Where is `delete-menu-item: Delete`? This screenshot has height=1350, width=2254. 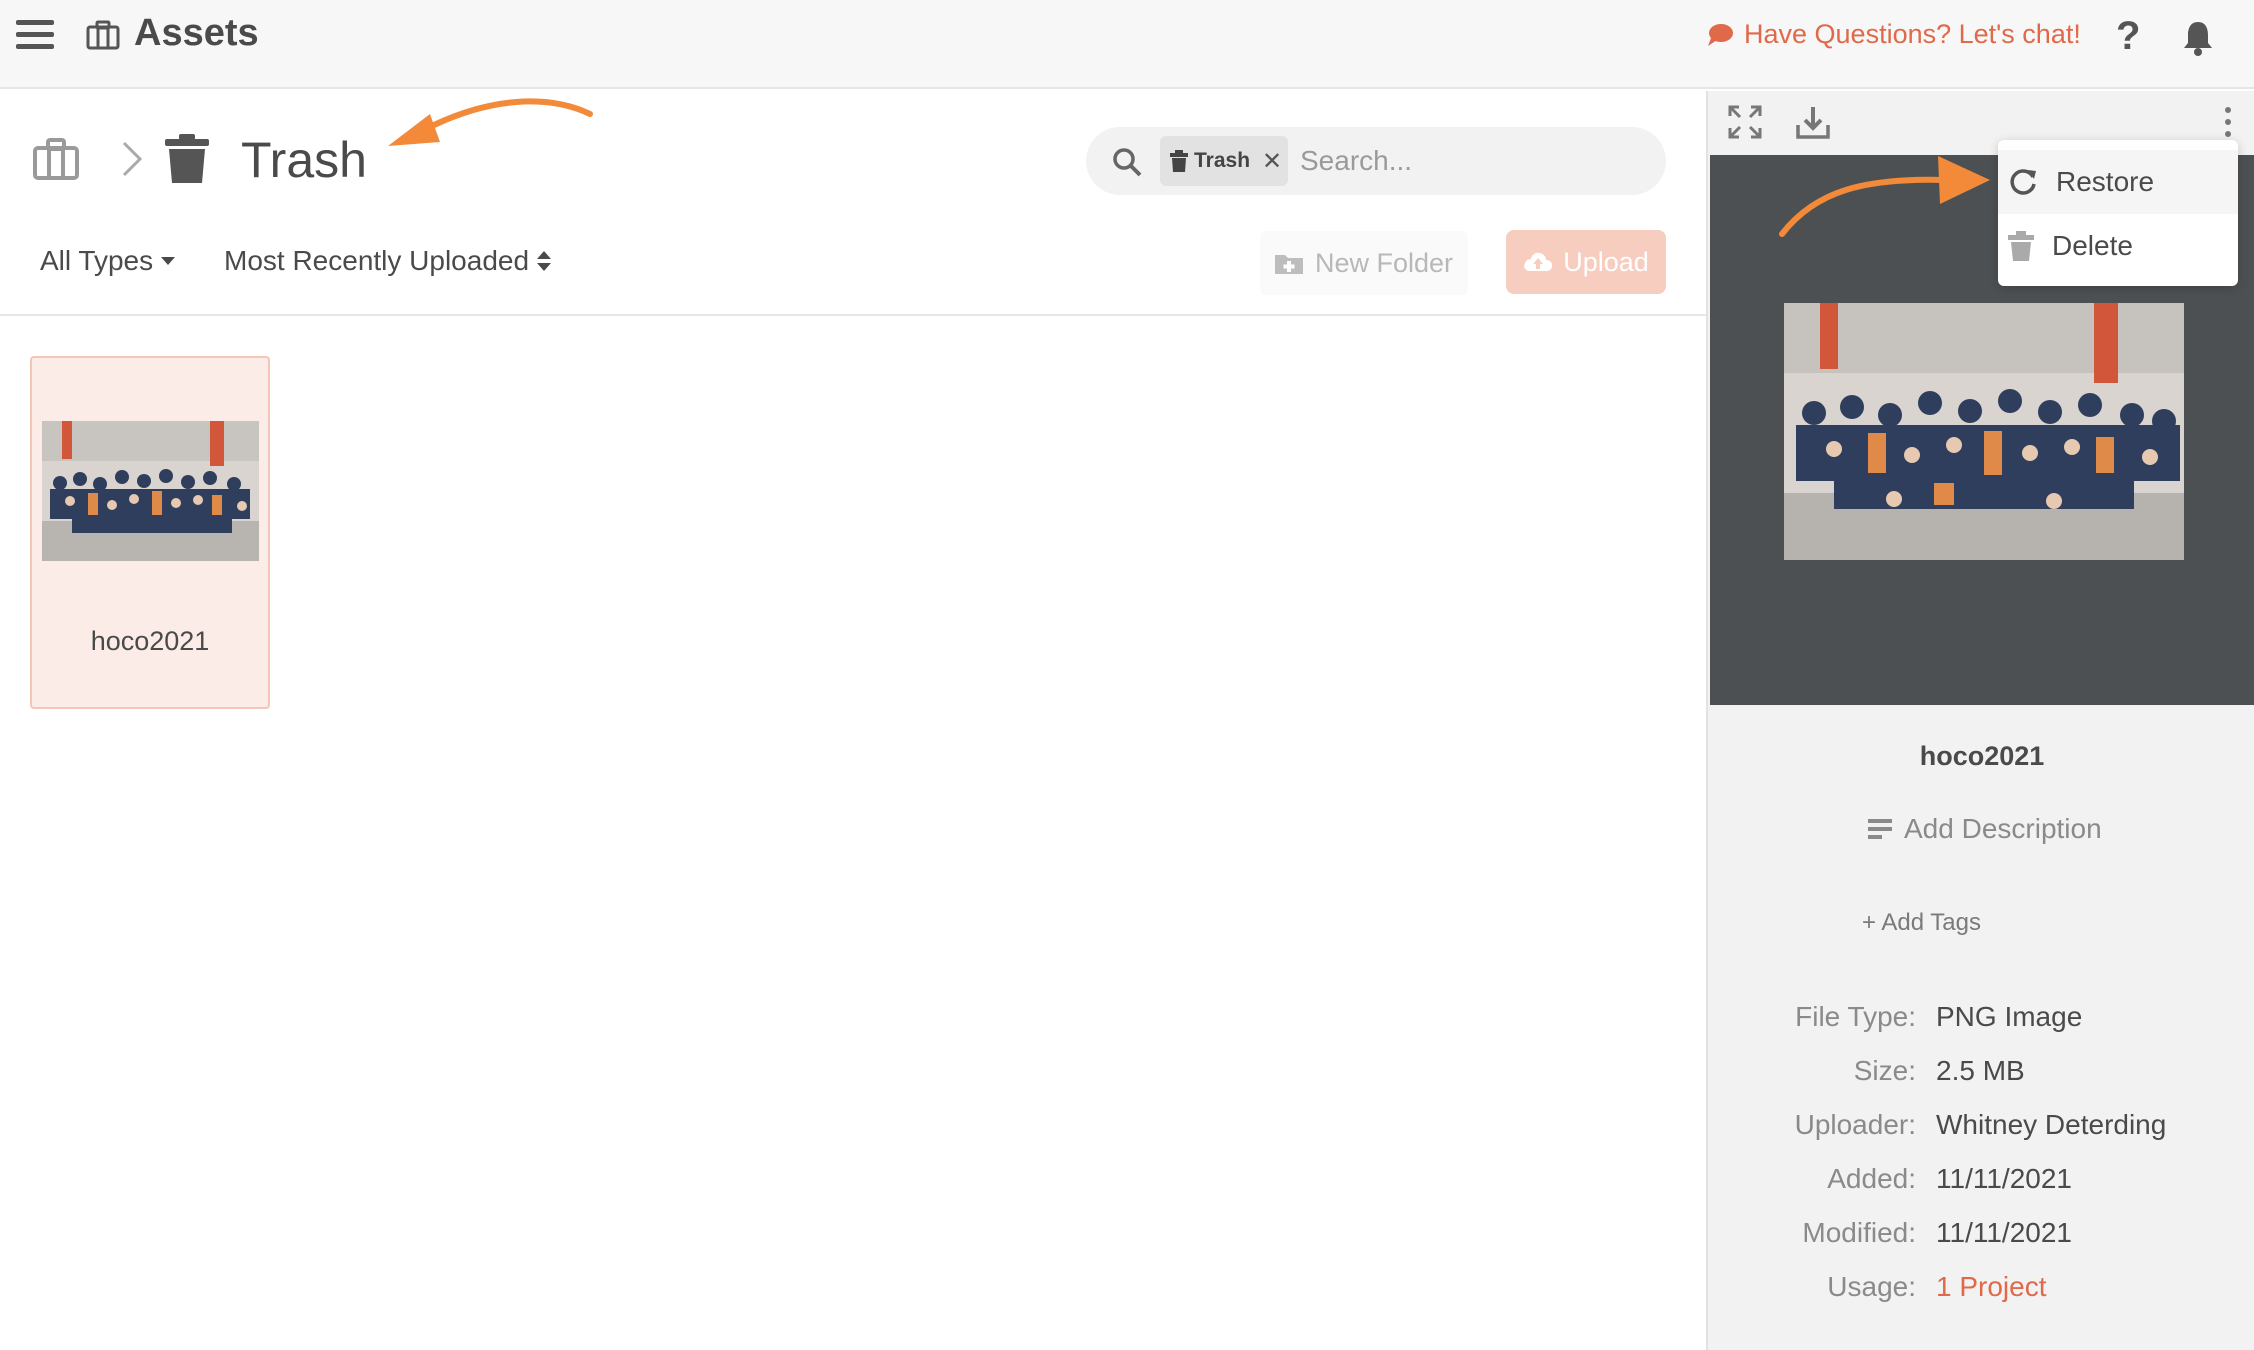 delete-menu-item: Delete is located at coordinates (2118, 246).